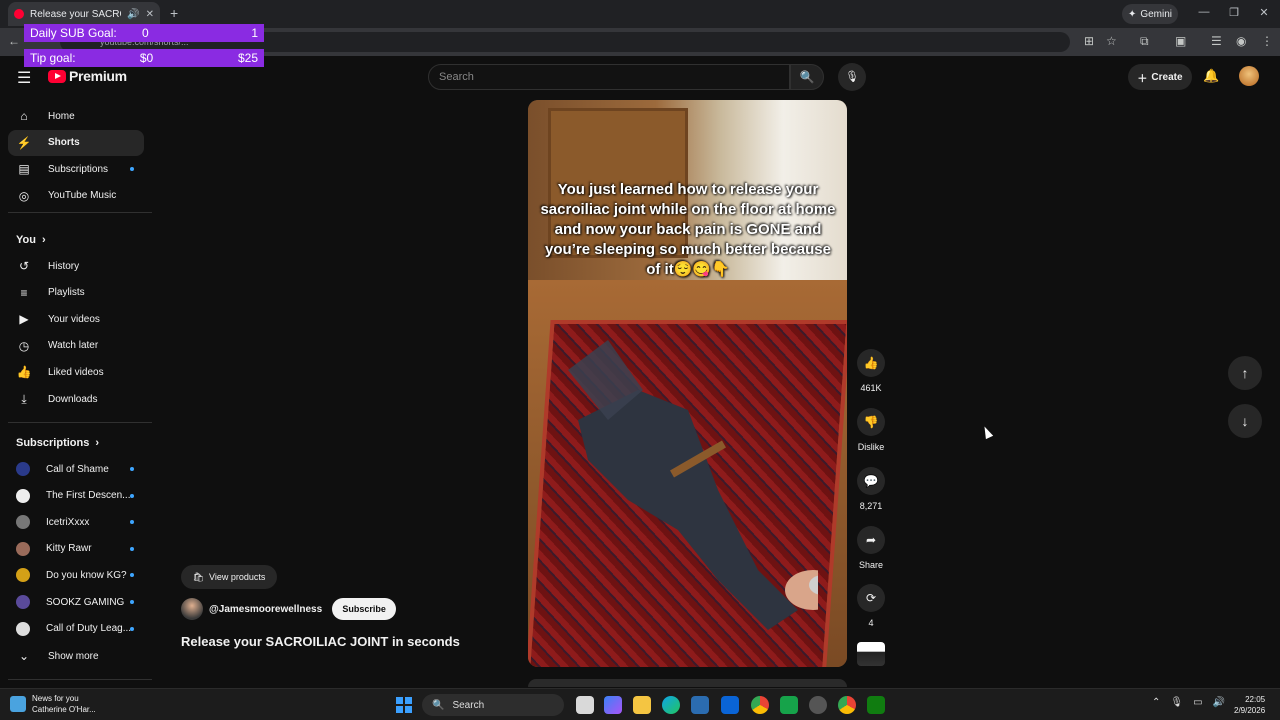 The width and height of the screenshot is (1280, 720). Describe the element at coordinates (76, 293) in the screenshot. I see `sidebar-item-playlists: ≡ Playlists` at that location.